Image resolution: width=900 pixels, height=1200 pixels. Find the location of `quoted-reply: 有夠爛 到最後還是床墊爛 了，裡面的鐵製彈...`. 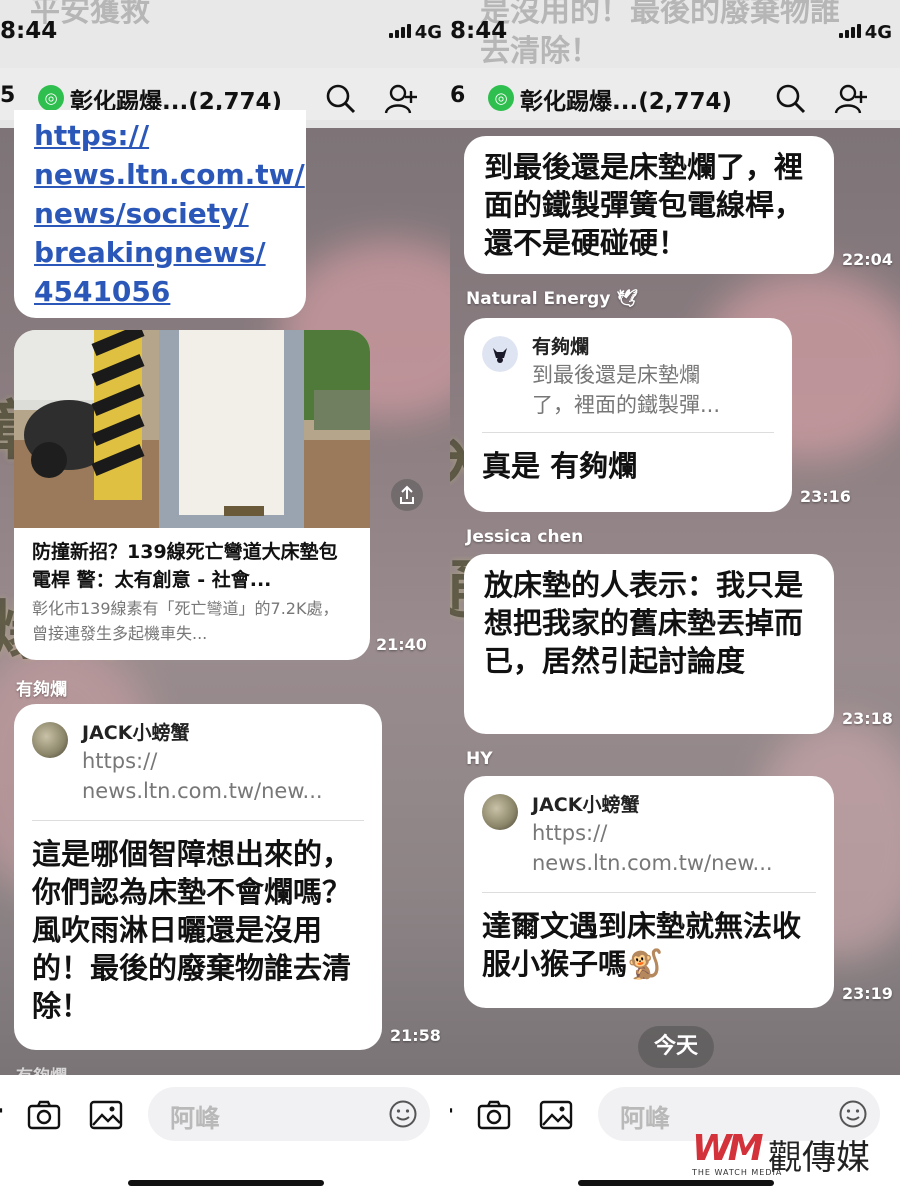

quoted-reply: 有夠爛 到最後還是床墊爛 了，裡面的鐵製彈... is located at coordinates (628, 383).